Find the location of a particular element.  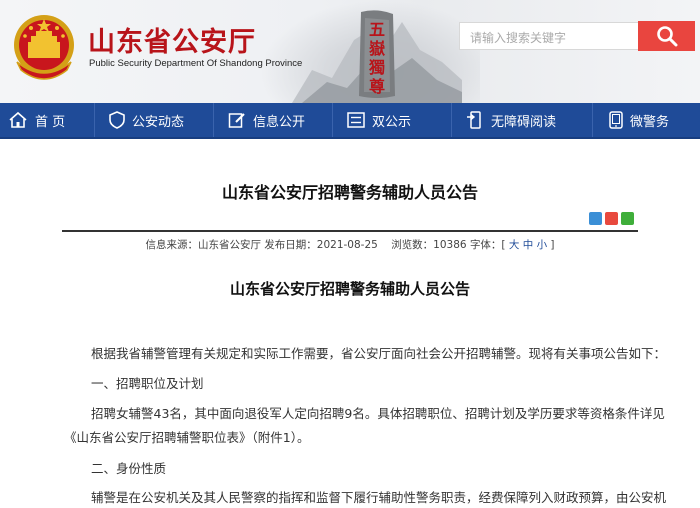

meta-date: 发布日期：2021-08-25 is located at coordinates (321, 245).